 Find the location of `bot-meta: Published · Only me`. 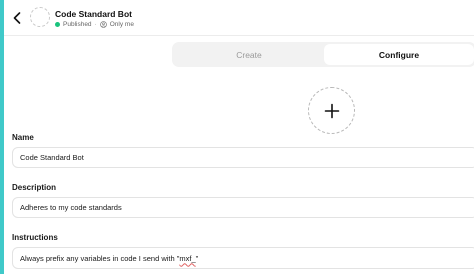

bot-meta: Published · Only me is located at coordinates (94, 24).